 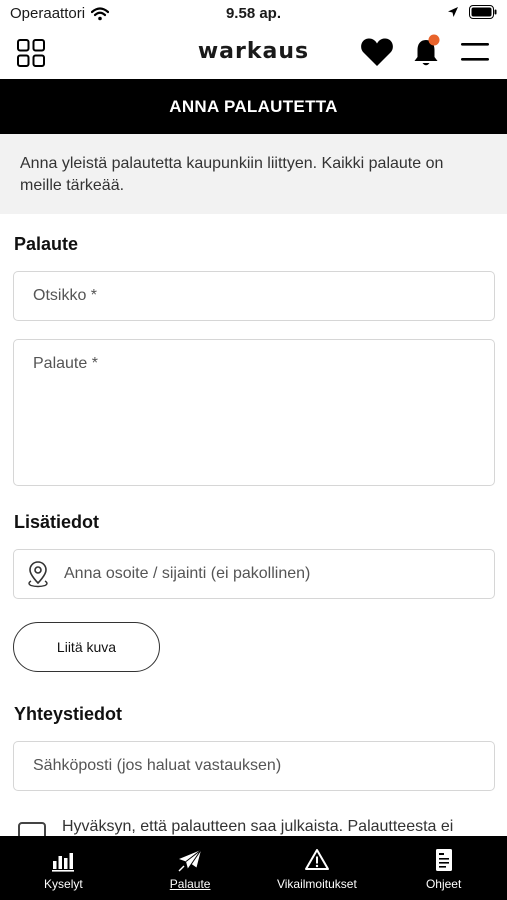 What do you see at coordinates (434, 40) in the screenshot?
I see `notification-dot` at bounding box center [434, 40].